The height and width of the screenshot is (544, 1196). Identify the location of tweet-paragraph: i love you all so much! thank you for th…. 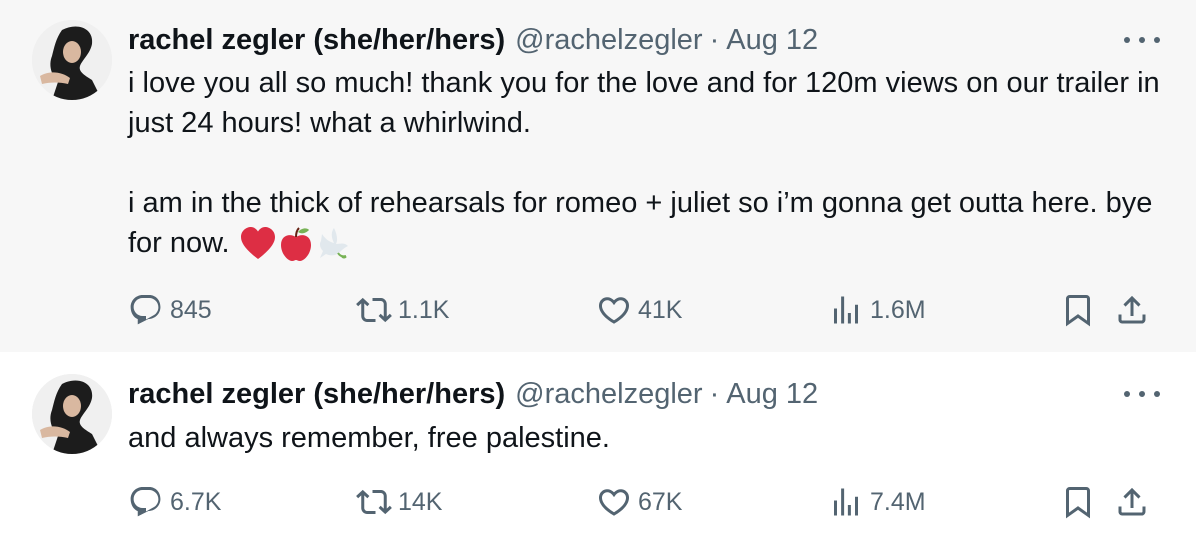
(644, 103).